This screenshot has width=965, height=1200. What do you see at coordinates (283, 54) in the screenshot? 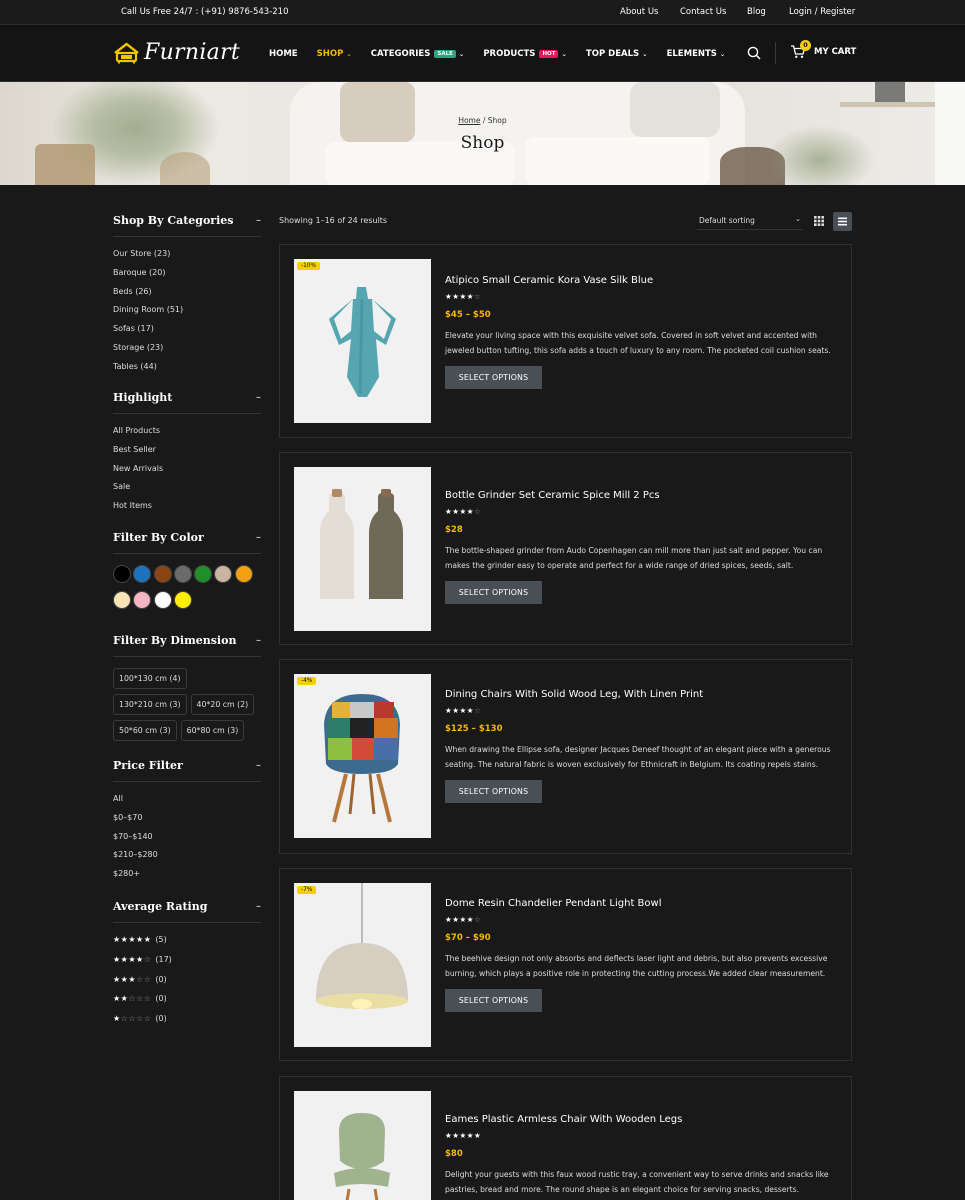
I see `nav-item-home: HOME` at bounding box center [283, 54].